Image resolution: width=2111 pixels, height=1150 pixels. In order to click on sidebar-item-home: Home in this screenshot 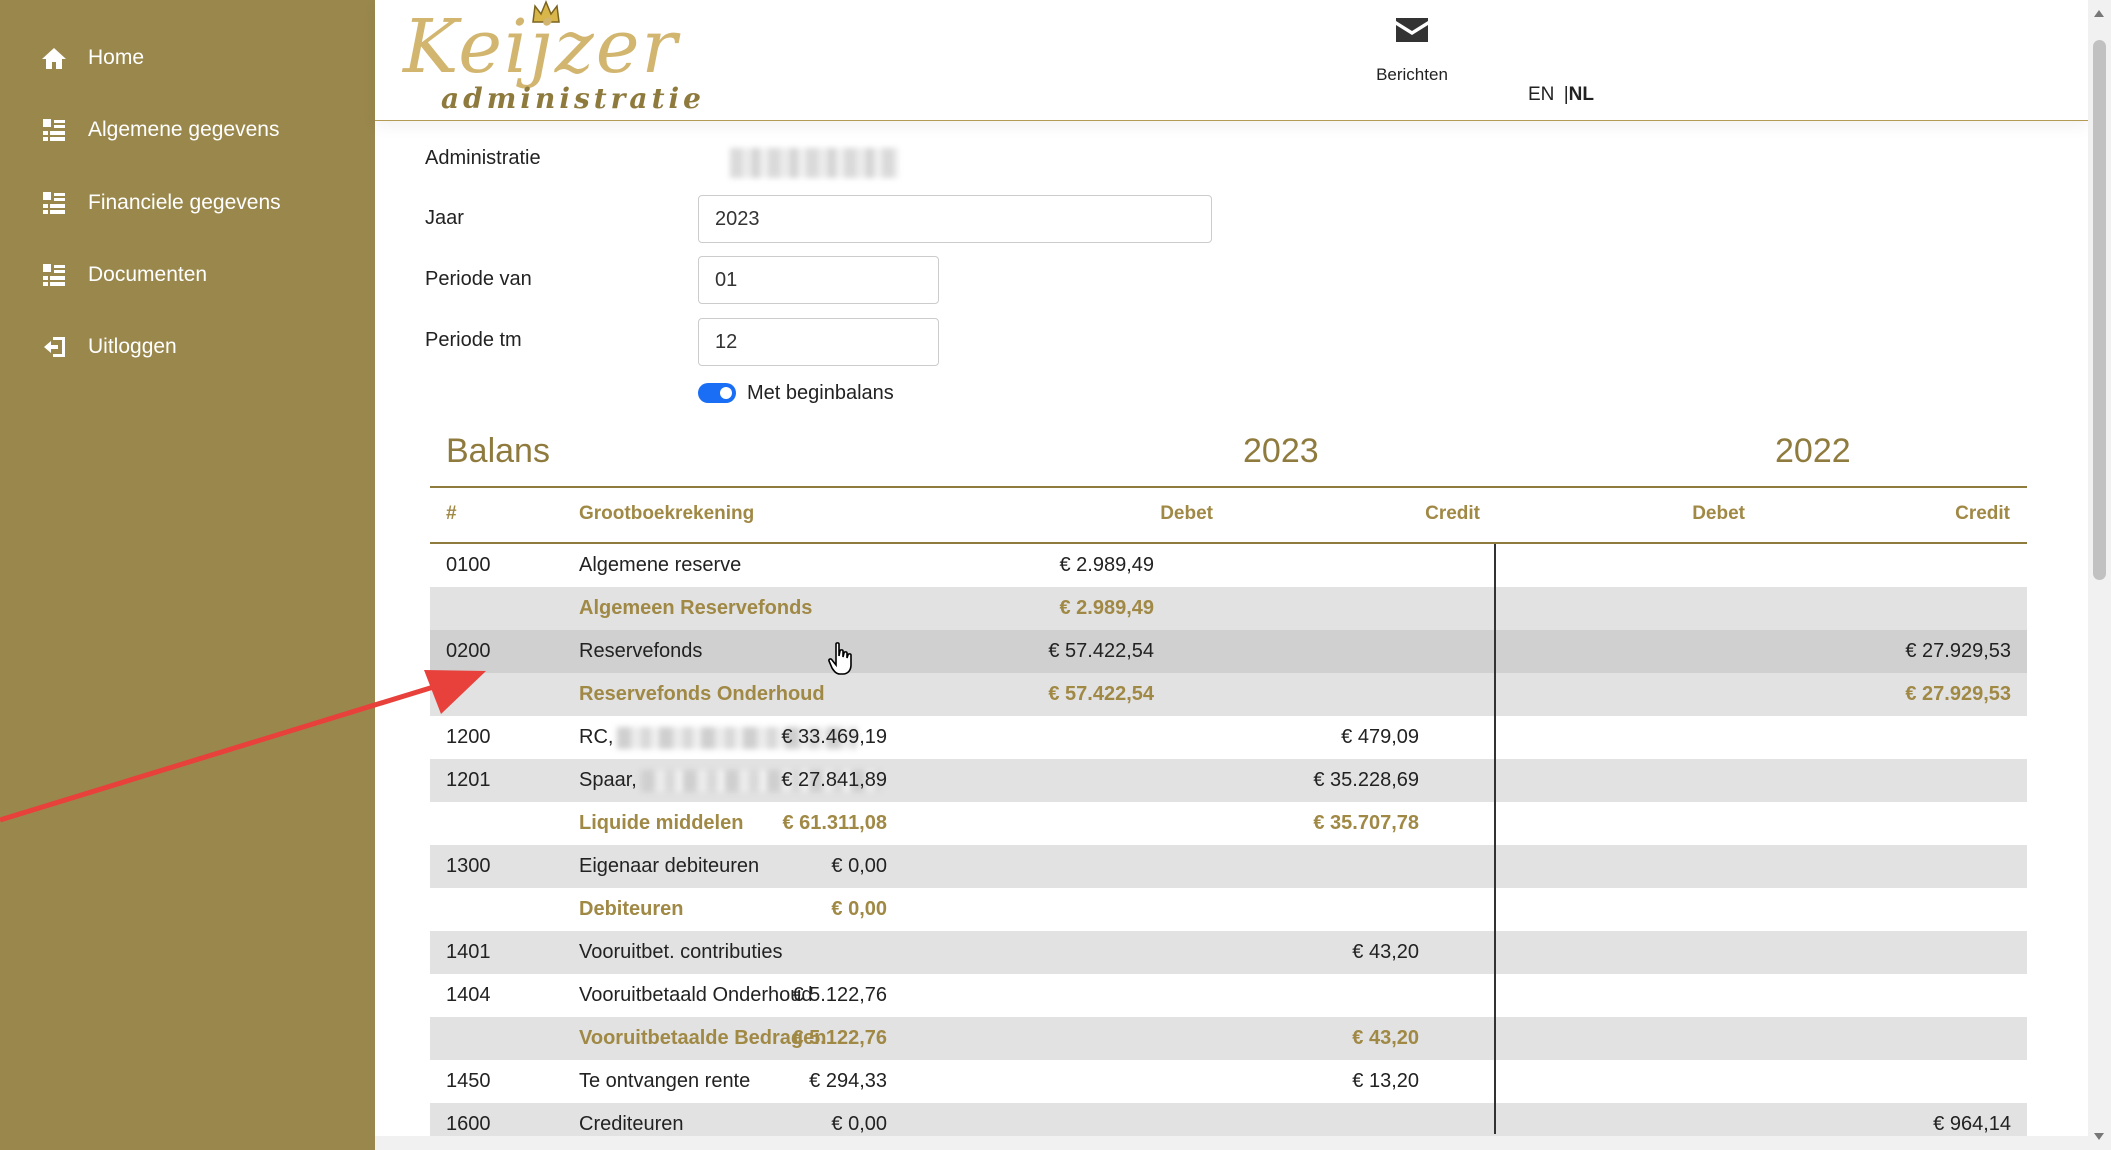, I will do `click(92, 58)`.